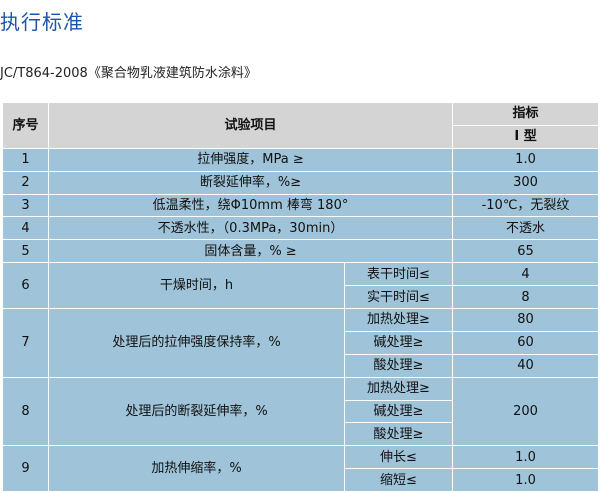 Image resolution: width=600 pixels, height=492 pixels. I want to click on row-no: 6, so click(25, 286).